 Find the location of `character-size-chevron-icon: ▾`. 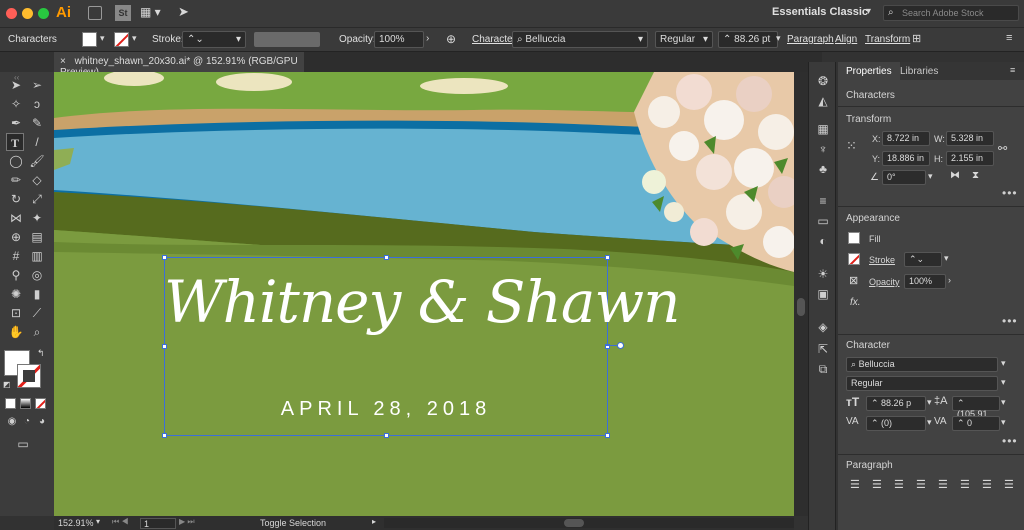

character-size-chevron-icon: ▾ is located at coordinates (929, 402).